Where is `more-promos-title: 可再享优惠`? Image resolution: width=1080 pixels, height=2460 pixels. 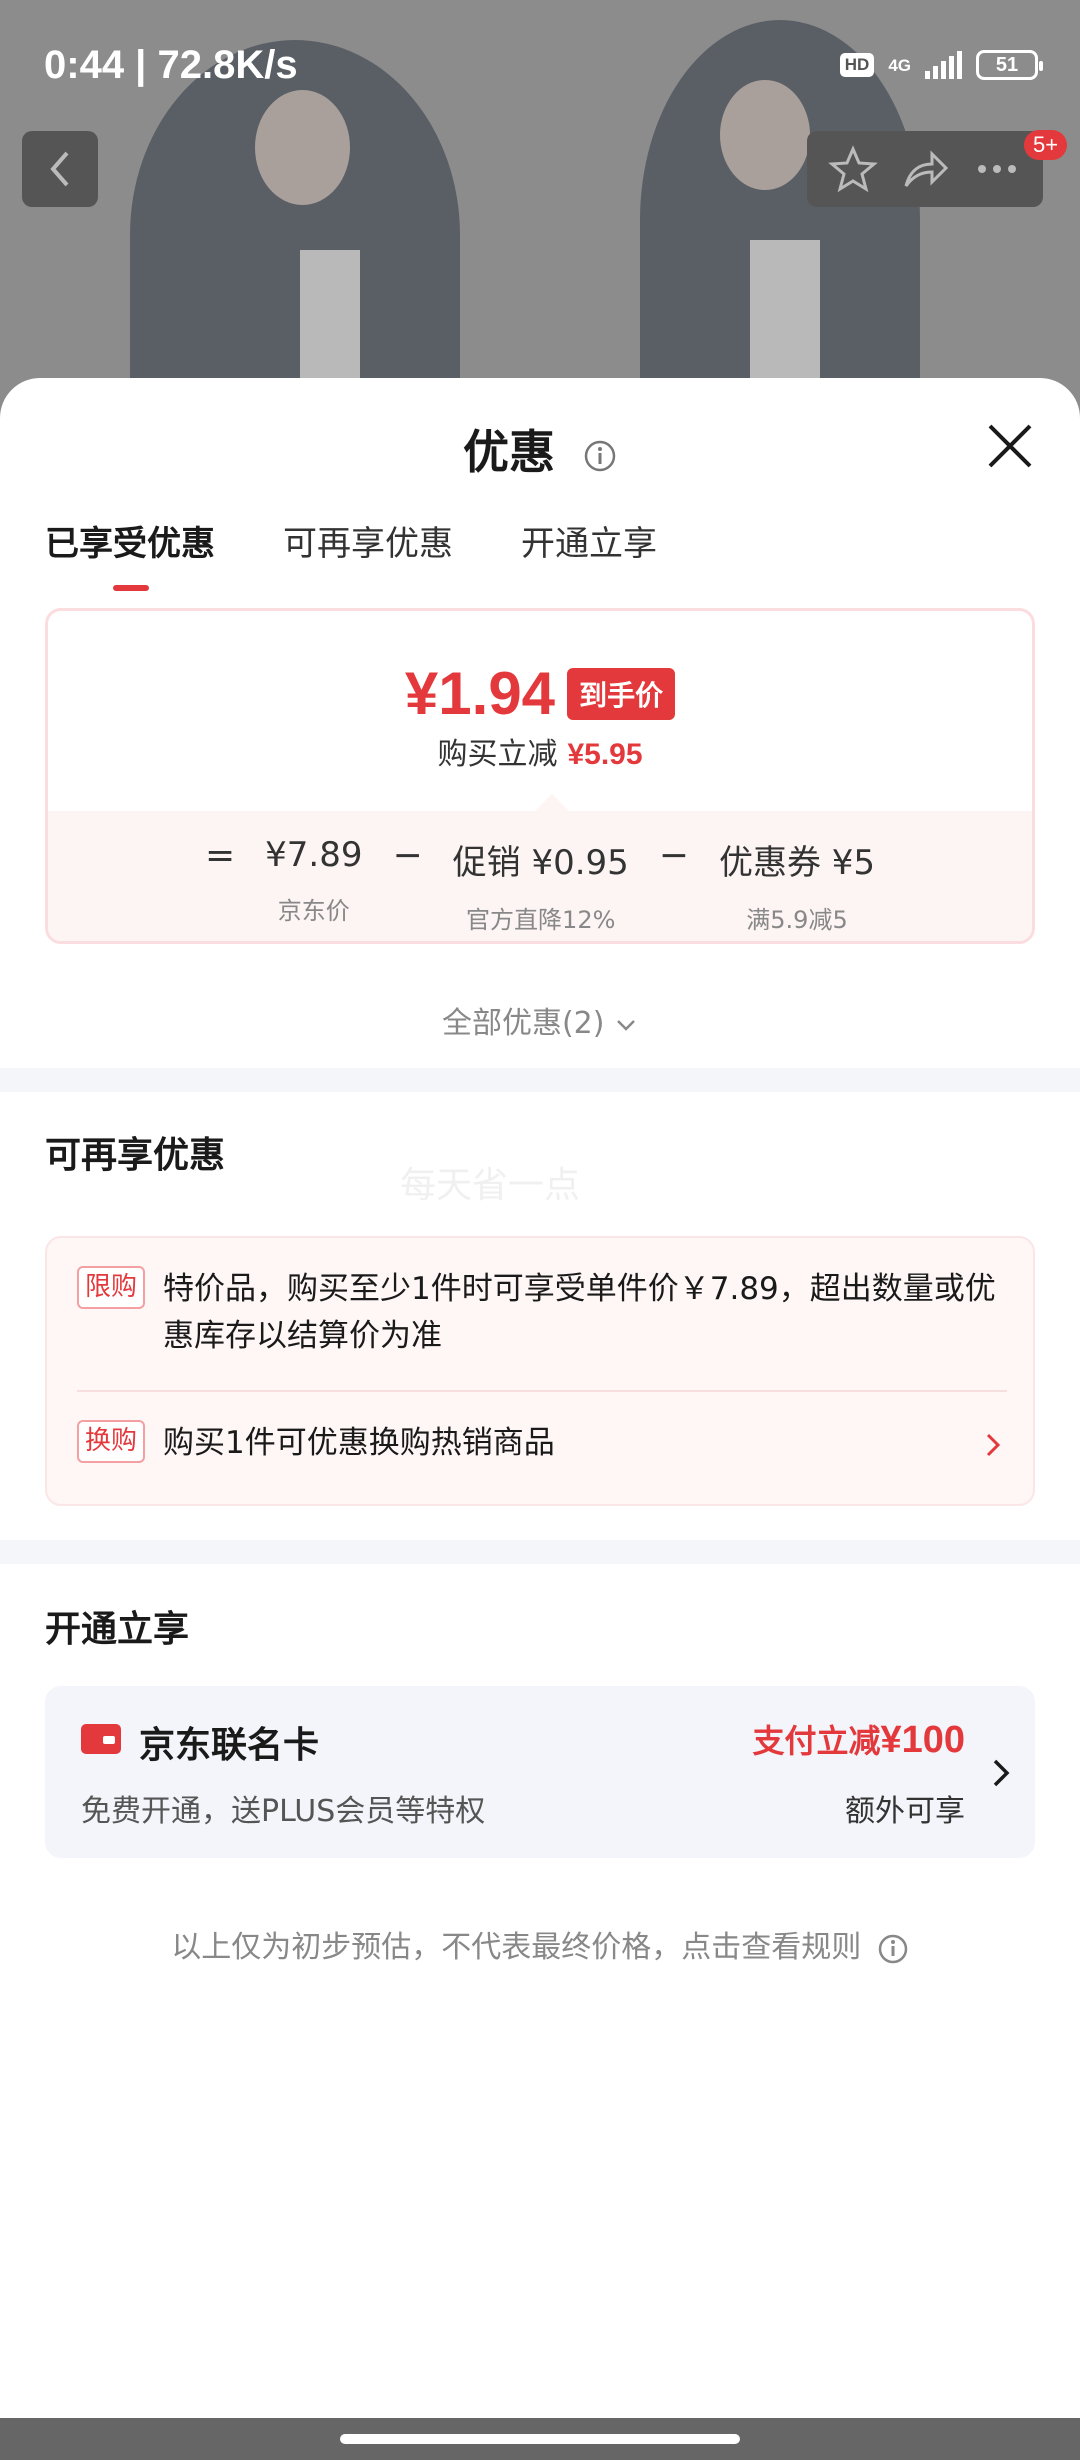 more-promos-title: 可再享优惠 is located at coordinates (135, 1155).